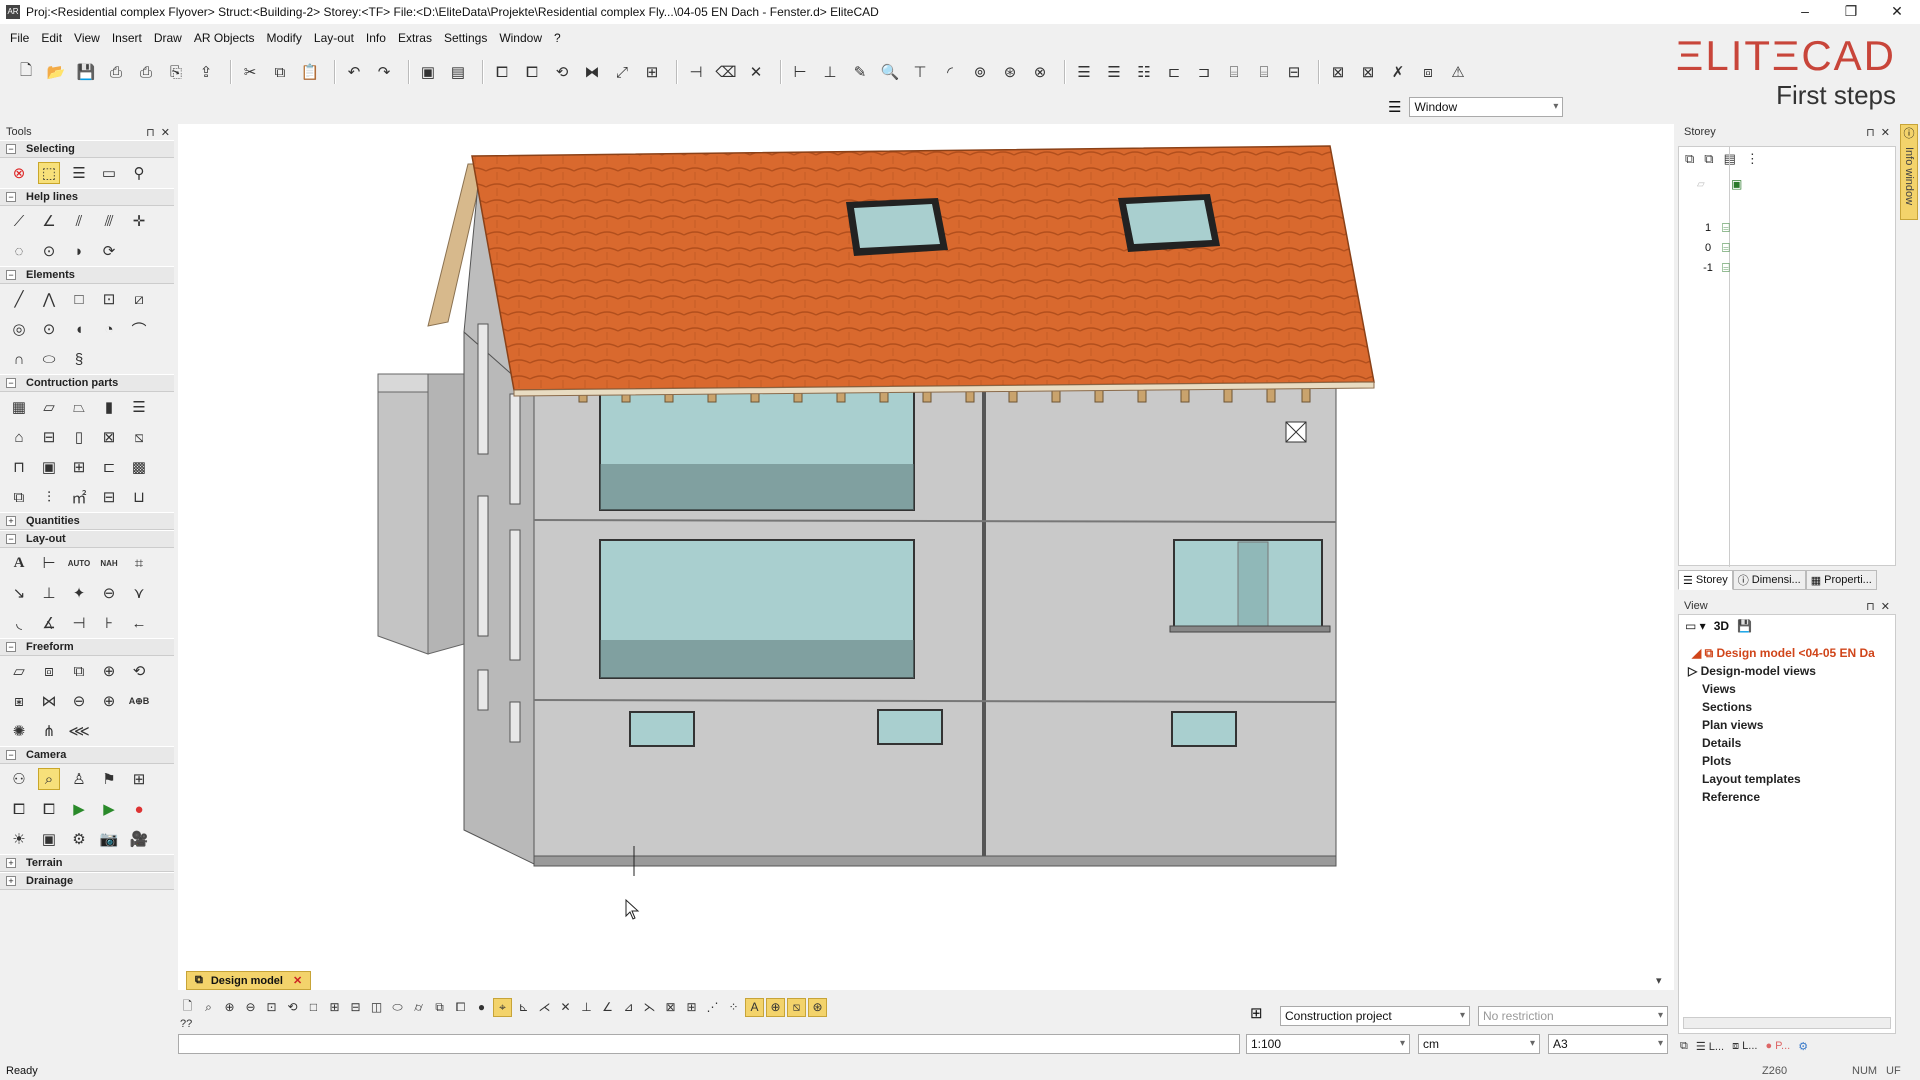  Describe the element at coordinates (523, 1007) in the screenshot. I see `snap-point-icon: ⊾` at that location.